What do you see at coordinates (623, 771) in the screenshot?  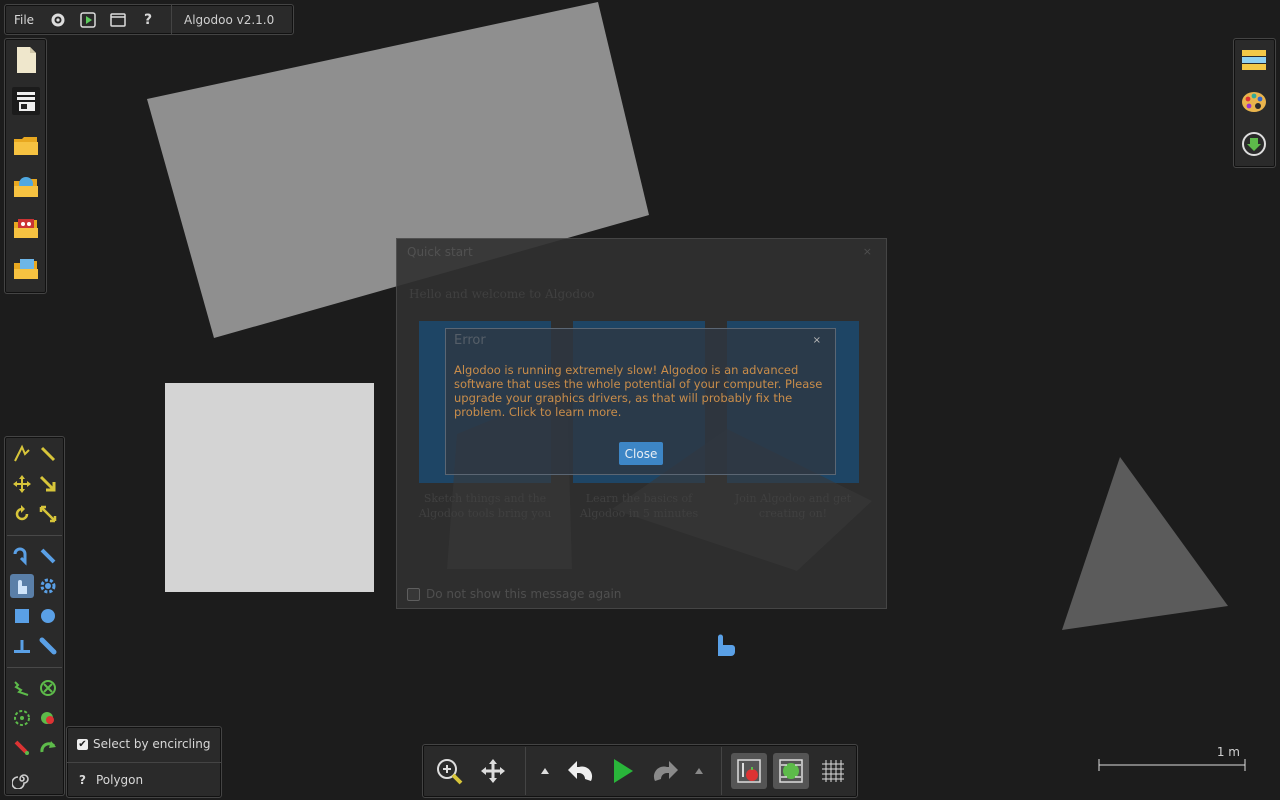 I see `play-simulation-icon` at bounding box center [623, 771].